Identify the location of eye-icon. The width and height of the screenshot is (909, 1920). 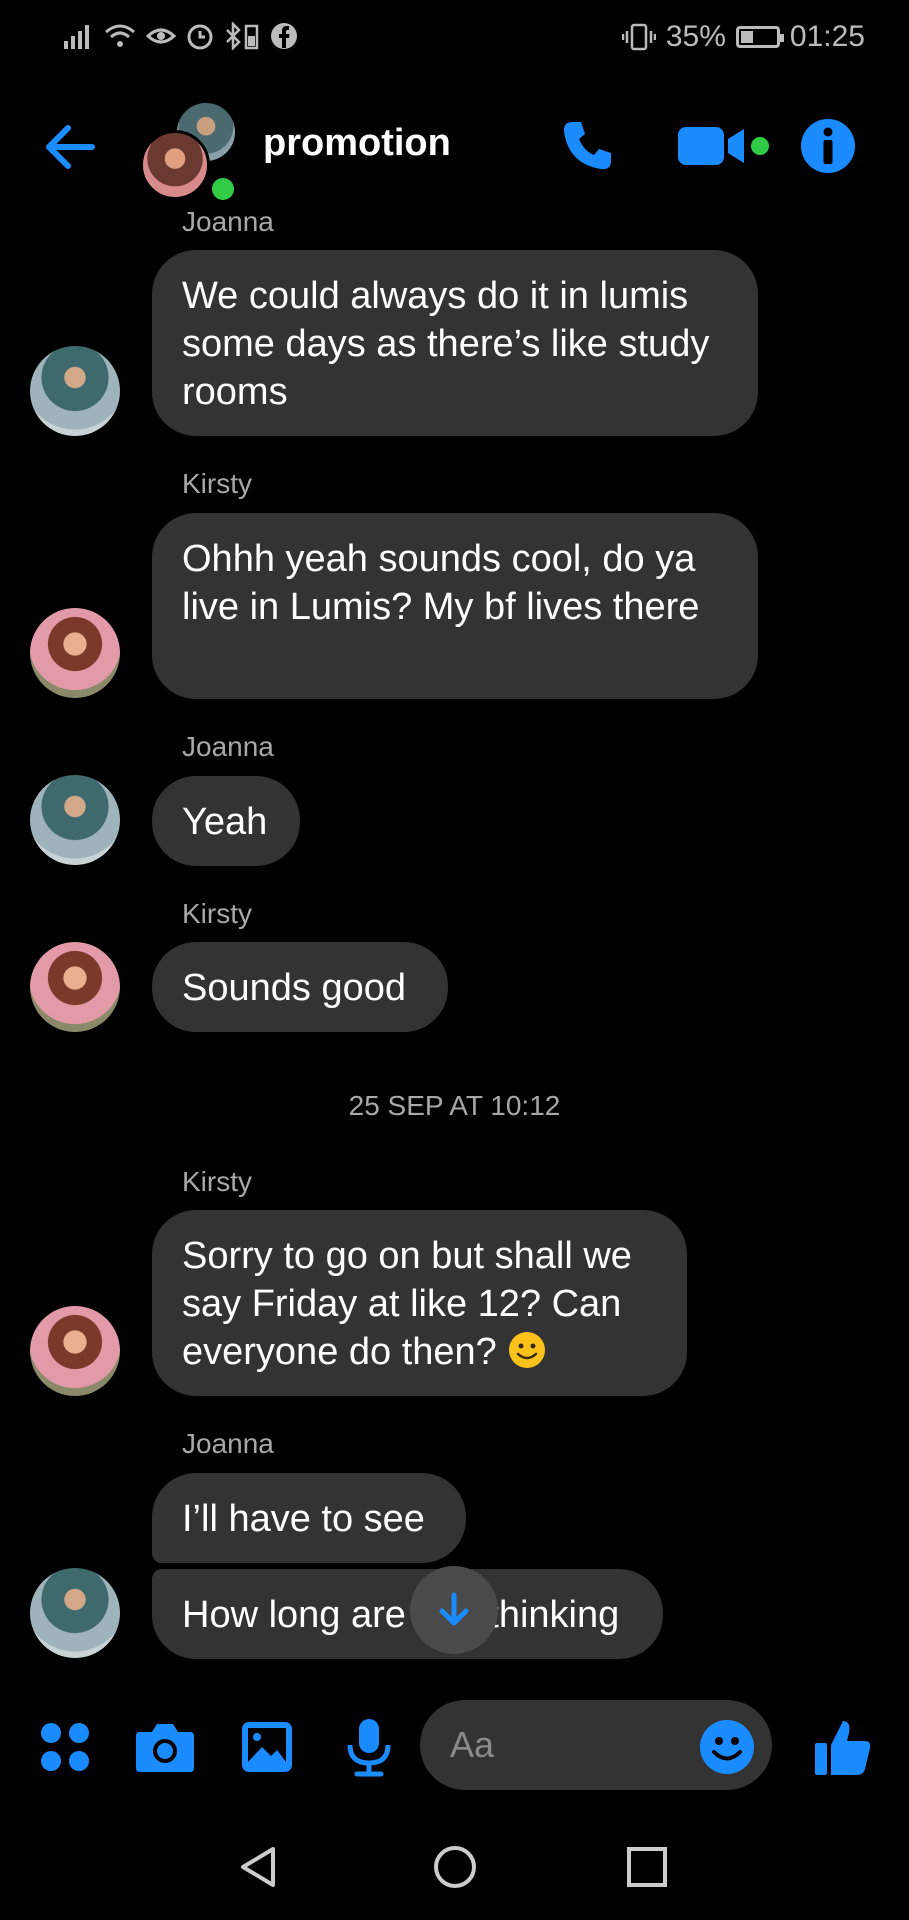
(161, 36).